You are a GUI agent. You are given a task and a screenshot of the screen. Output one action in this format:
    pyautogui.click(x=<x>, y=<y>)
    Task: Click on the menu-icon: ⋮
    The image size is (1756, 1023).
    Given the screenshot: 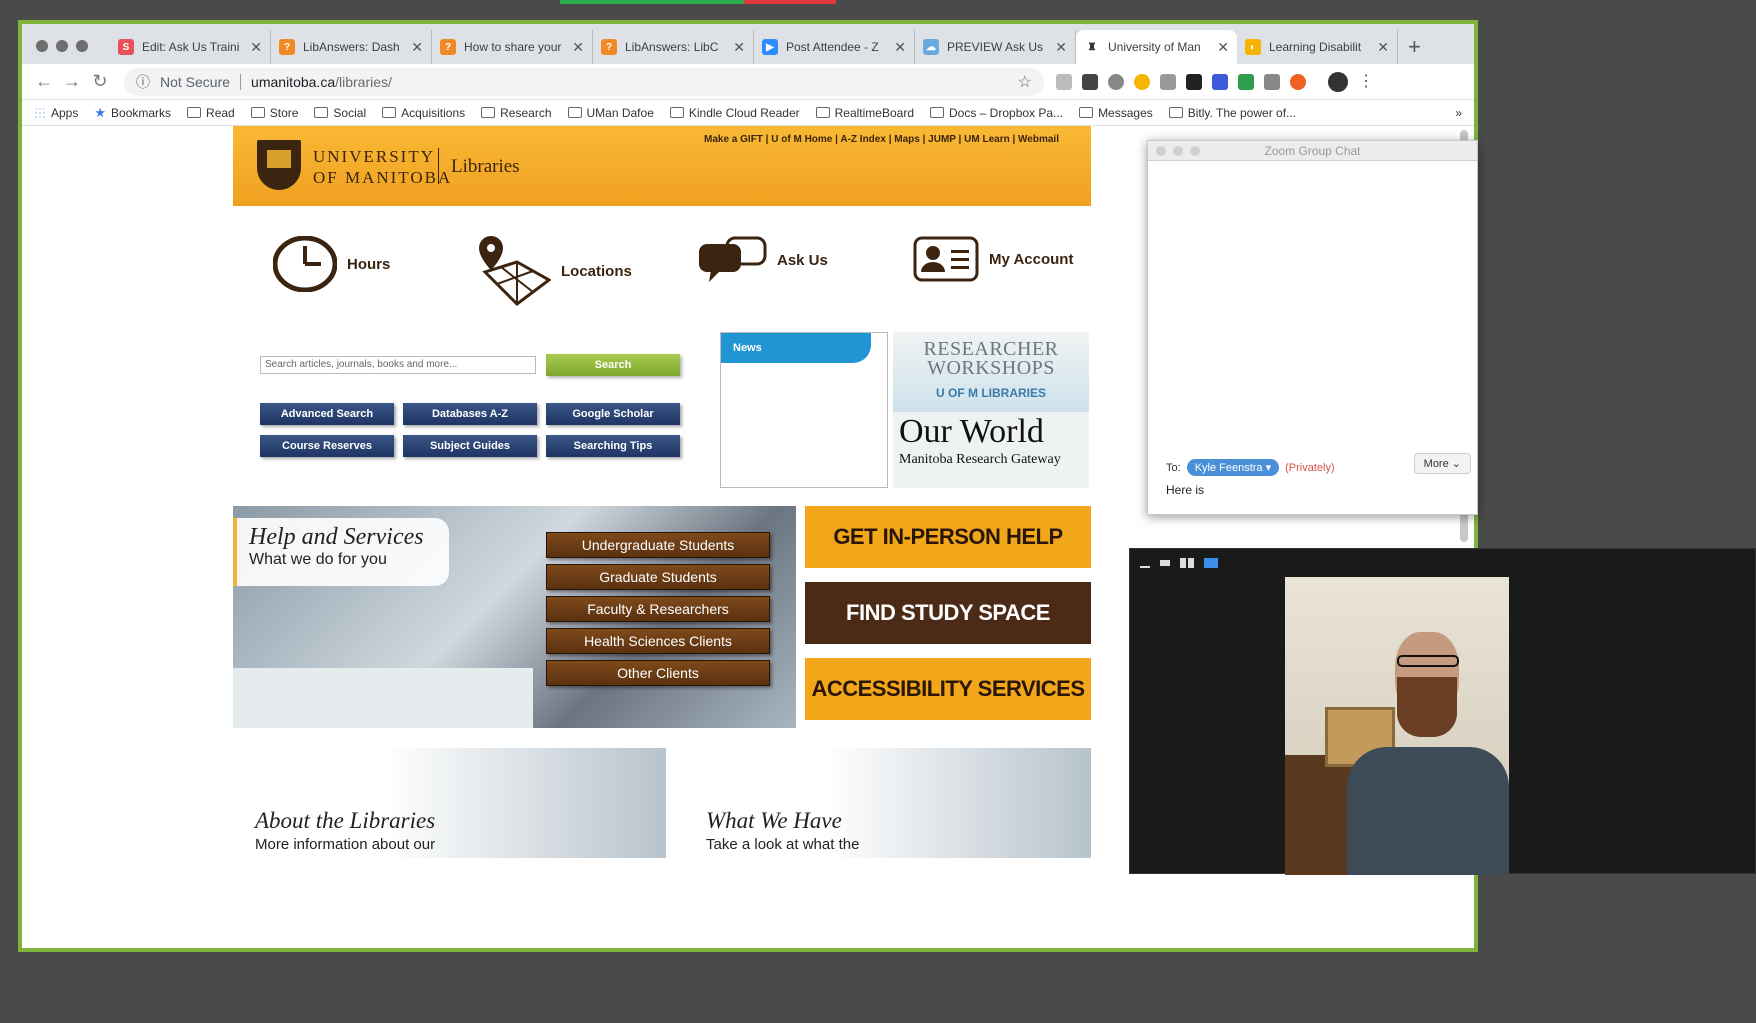 What is the action you would take?
    pyautogui.click(x=1366, y=81)
    